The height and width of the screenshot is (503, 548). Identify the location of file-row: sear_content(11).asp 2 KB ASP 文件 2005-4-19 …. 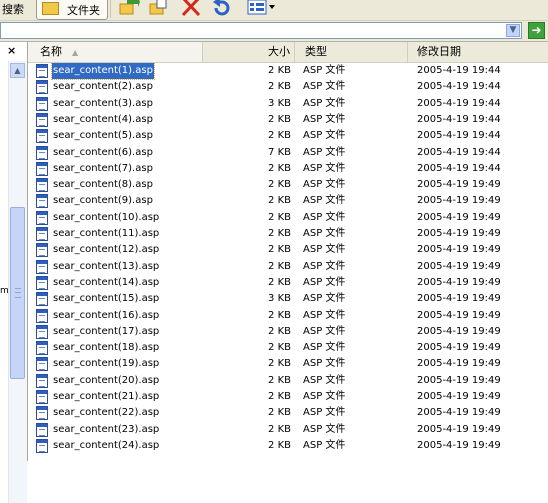
(288, 234).